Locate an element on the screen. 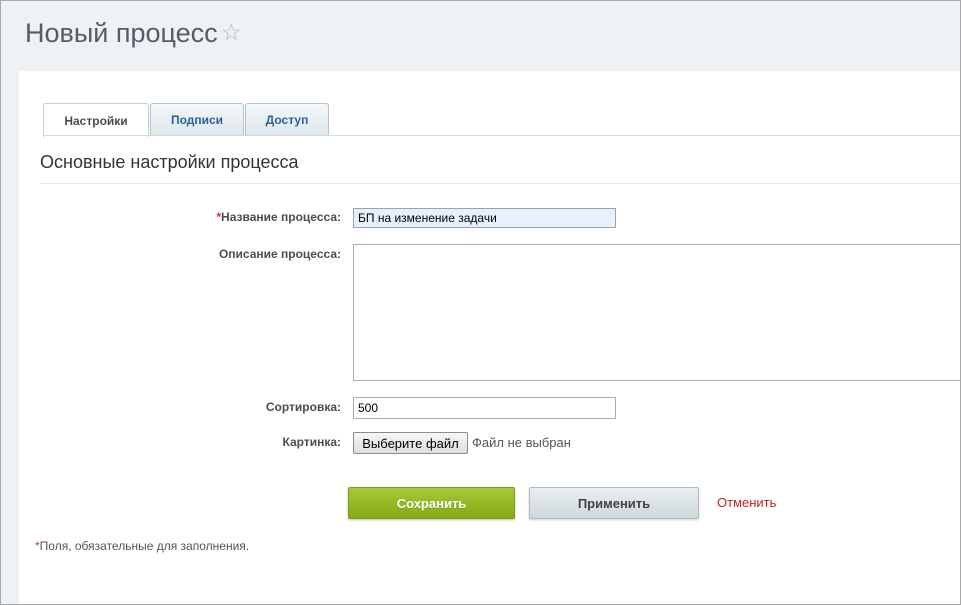 This screenshot has height=605, width=961. sort-input is located at coordinates (484, 408).